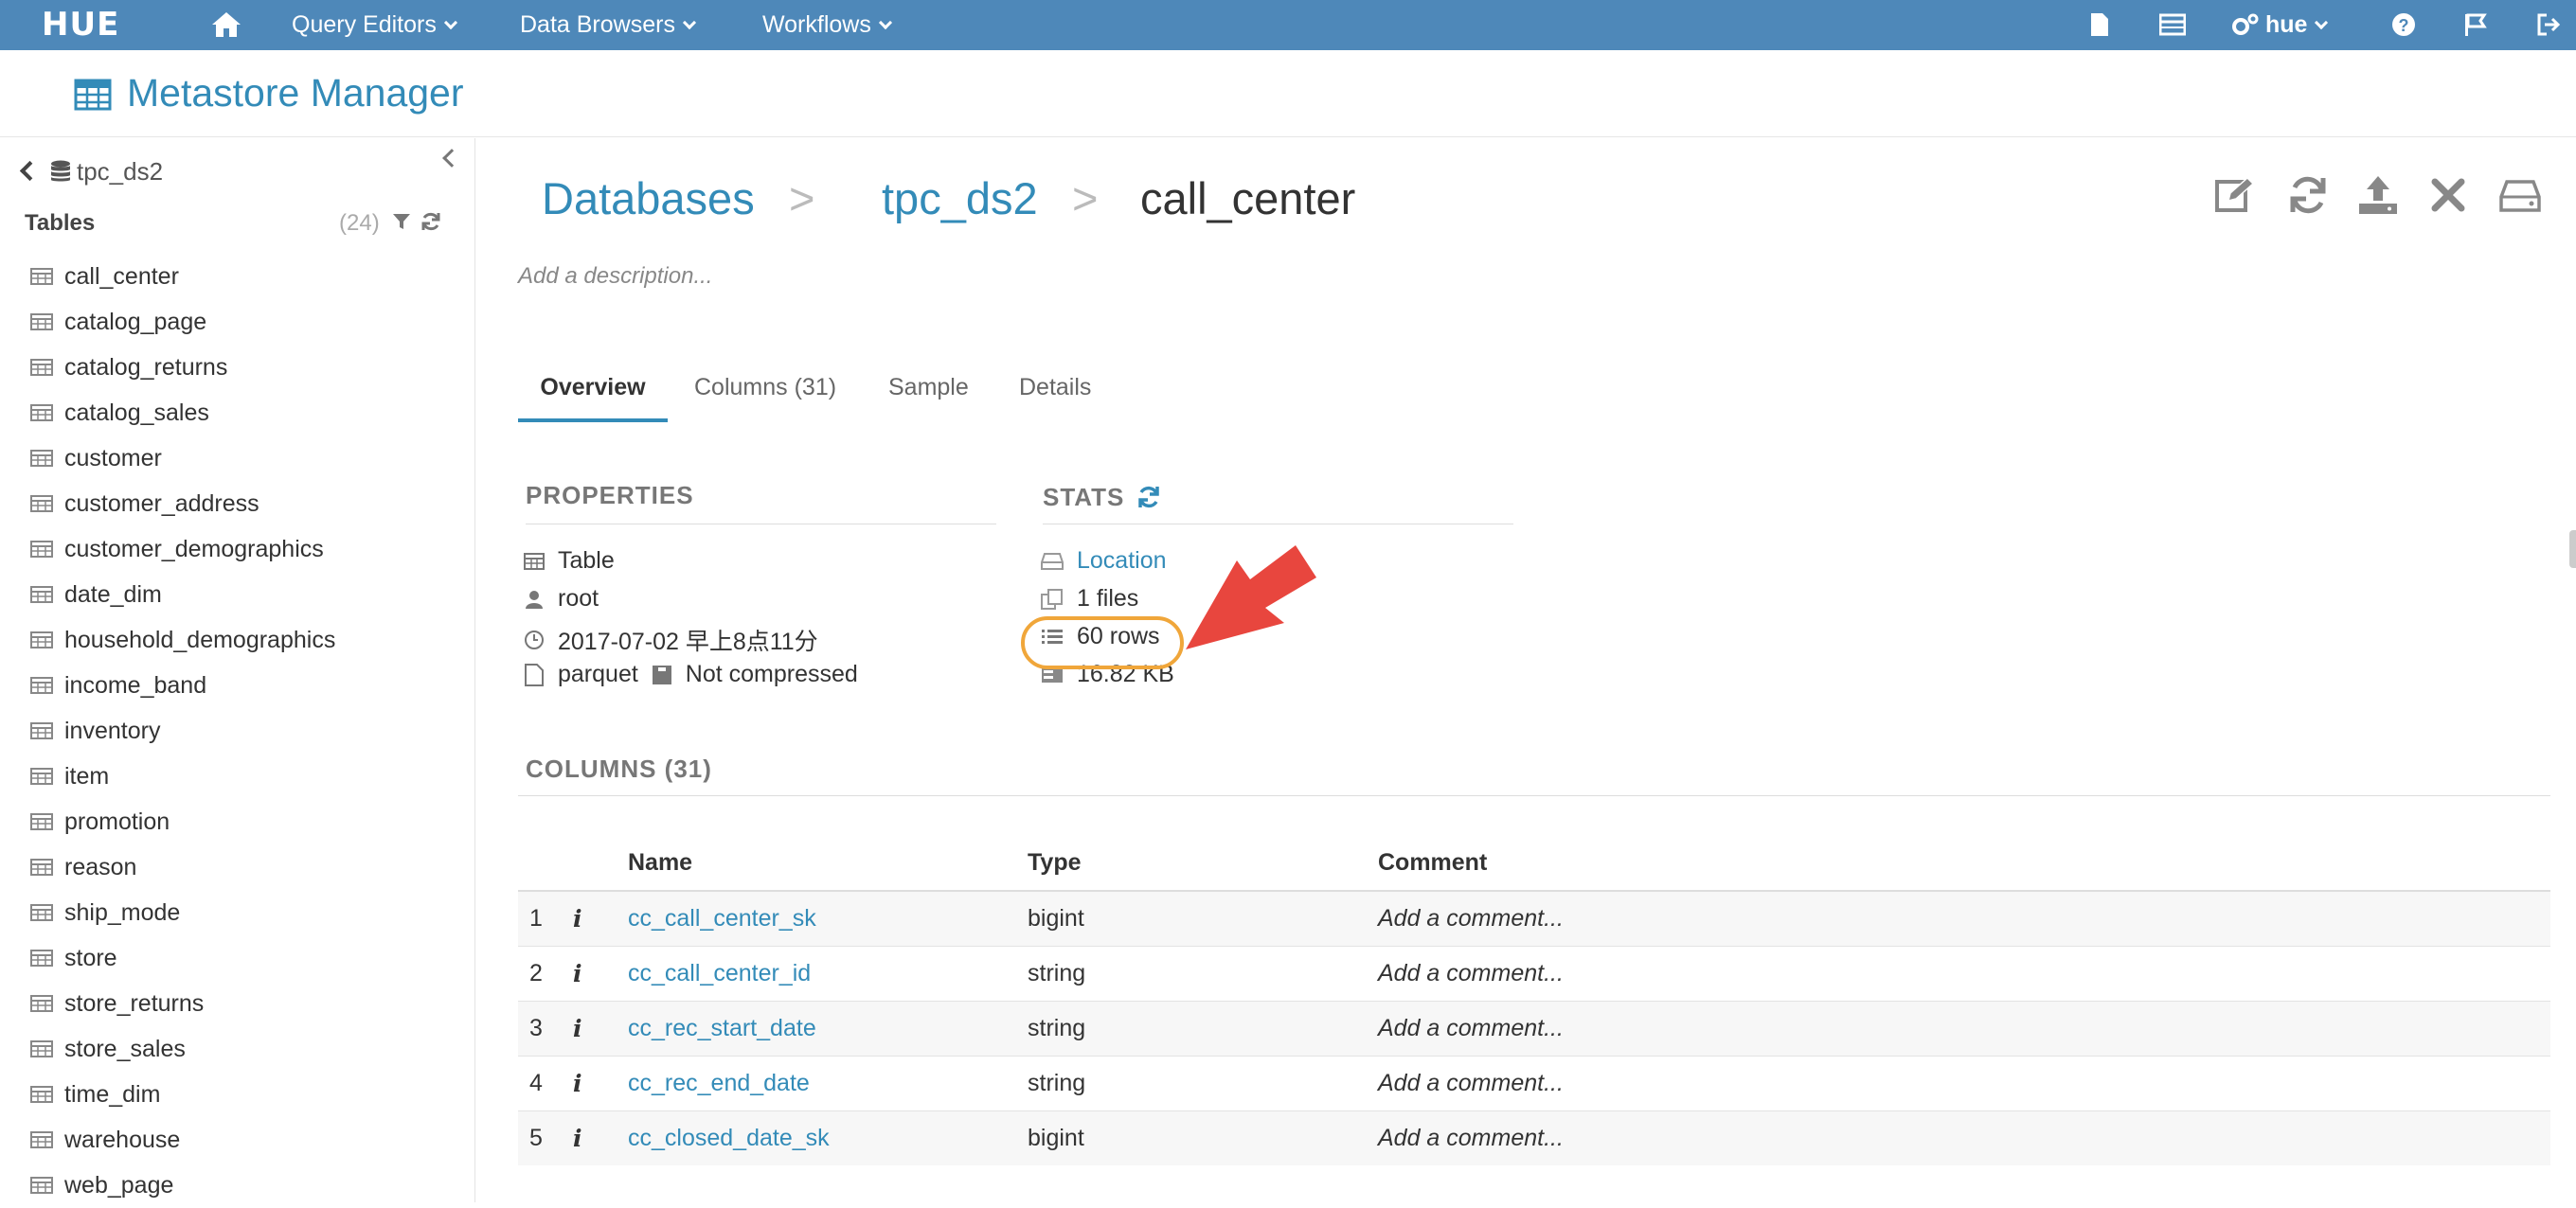  What do you see at coordinates (2448, 195) in the screenshot?
I see `drop-icon` at bounding box center [2448, 195].